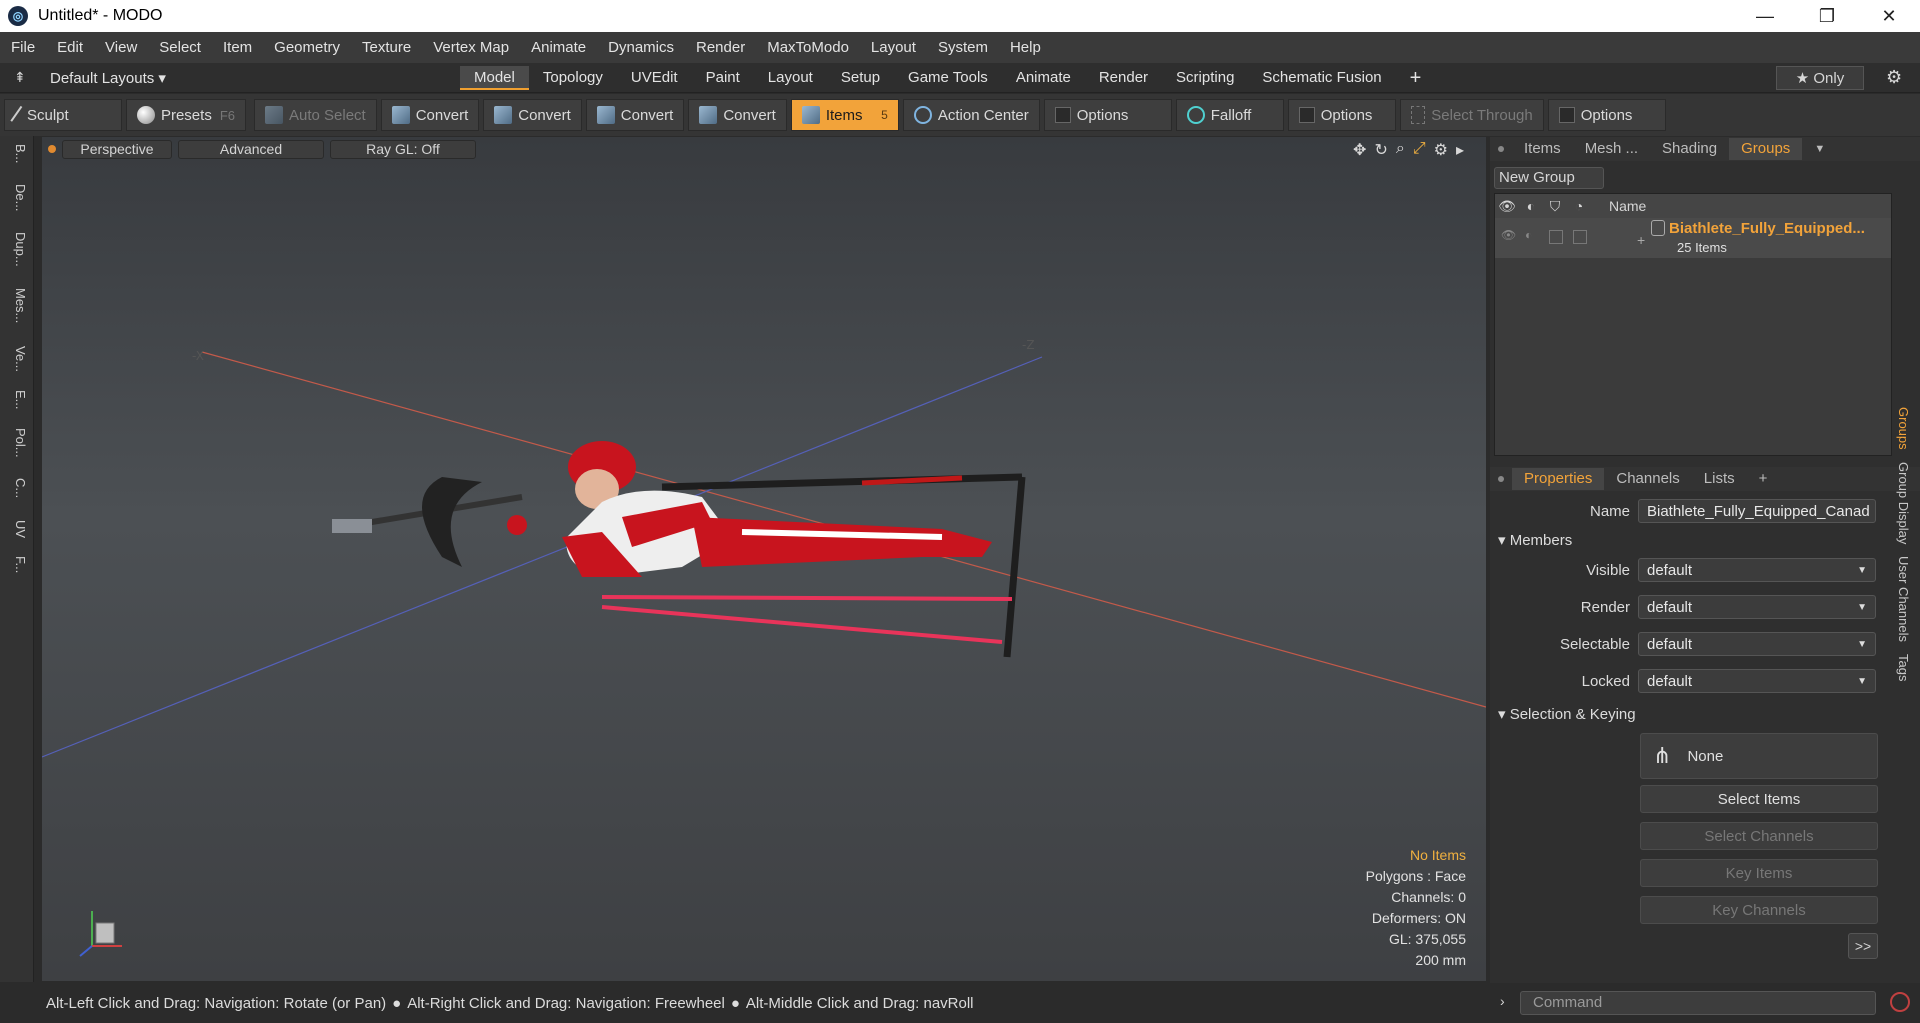 The height and width of the screenshot is (1023, 1920). What do you see at coordinates (121, 47) in the screenshot?
I see `menu-view: View` at bounding box center [121, 47].